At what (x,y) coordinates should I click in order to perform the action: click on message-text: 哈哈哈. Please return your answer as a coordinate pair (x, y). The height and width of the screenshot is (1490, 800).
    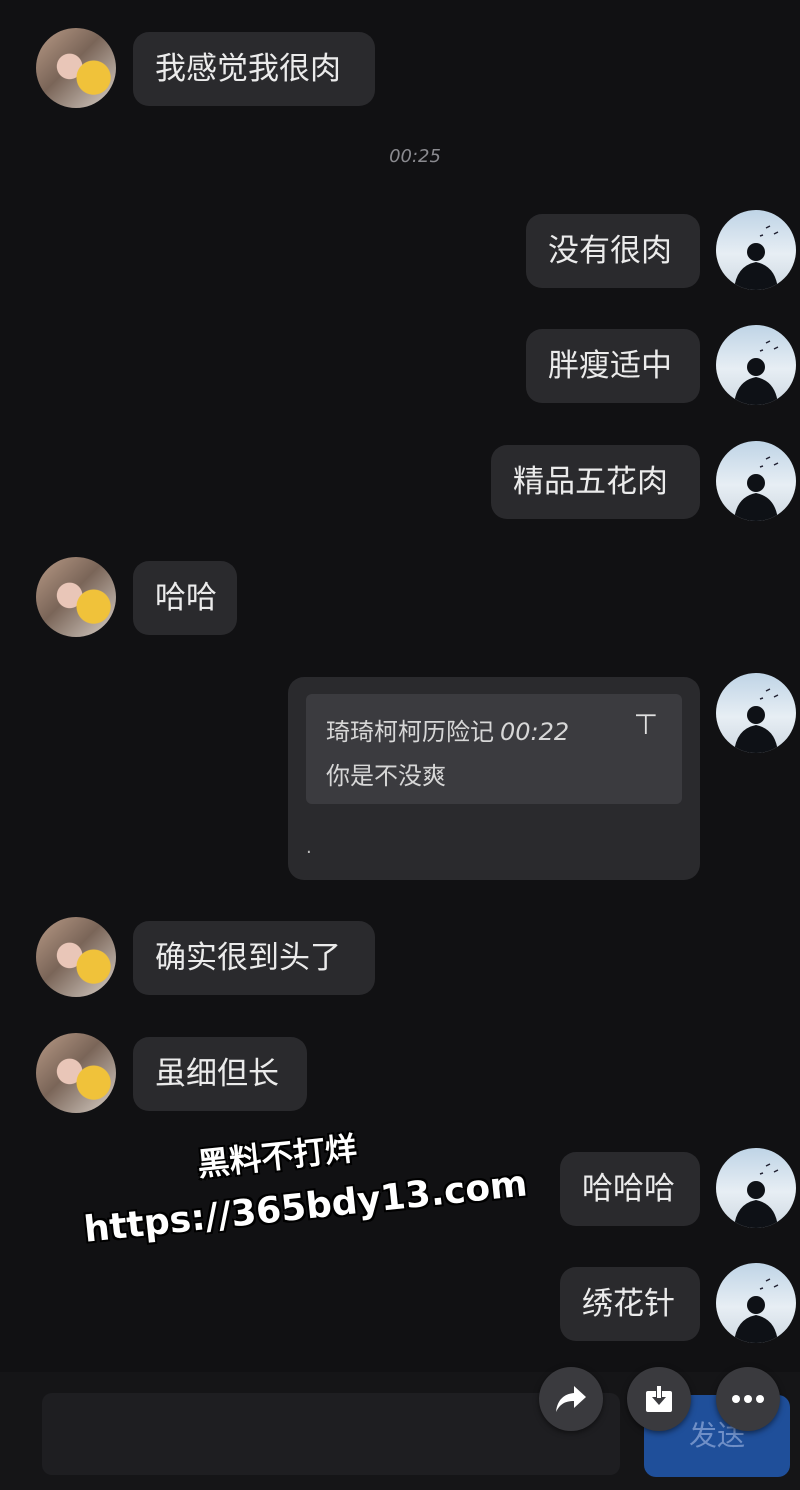
    Looking at the image, I should click on (628, 1189).